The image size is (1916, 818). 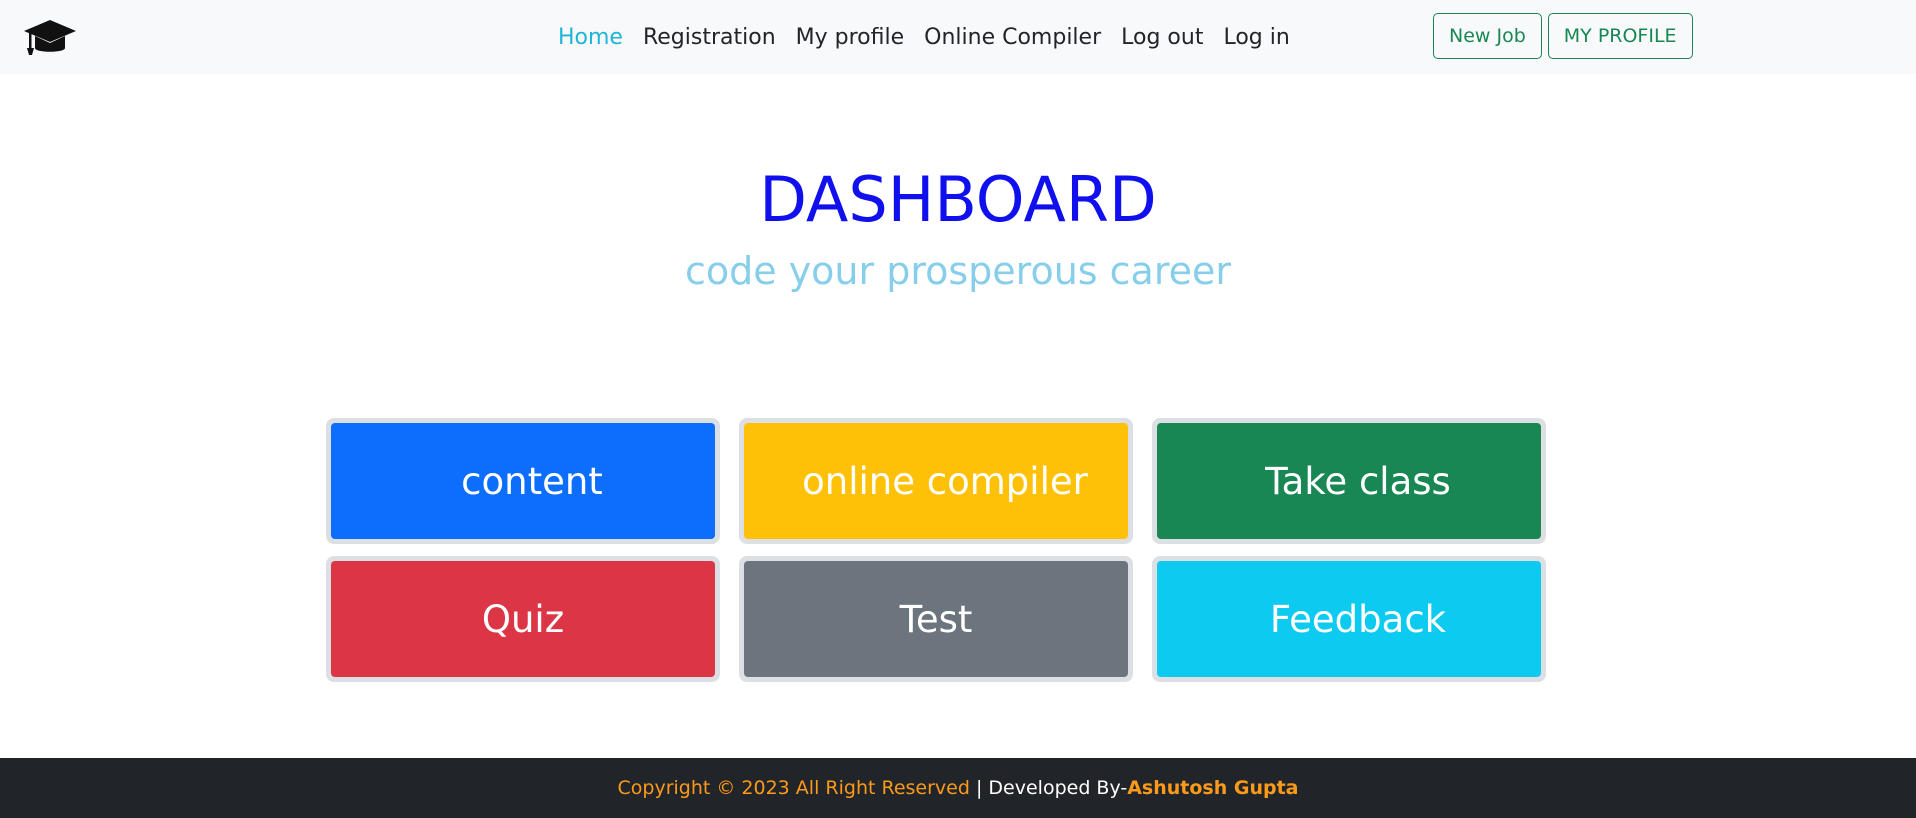 I want to click on page-title: DASHBOARD, so click(x=958, y=199).